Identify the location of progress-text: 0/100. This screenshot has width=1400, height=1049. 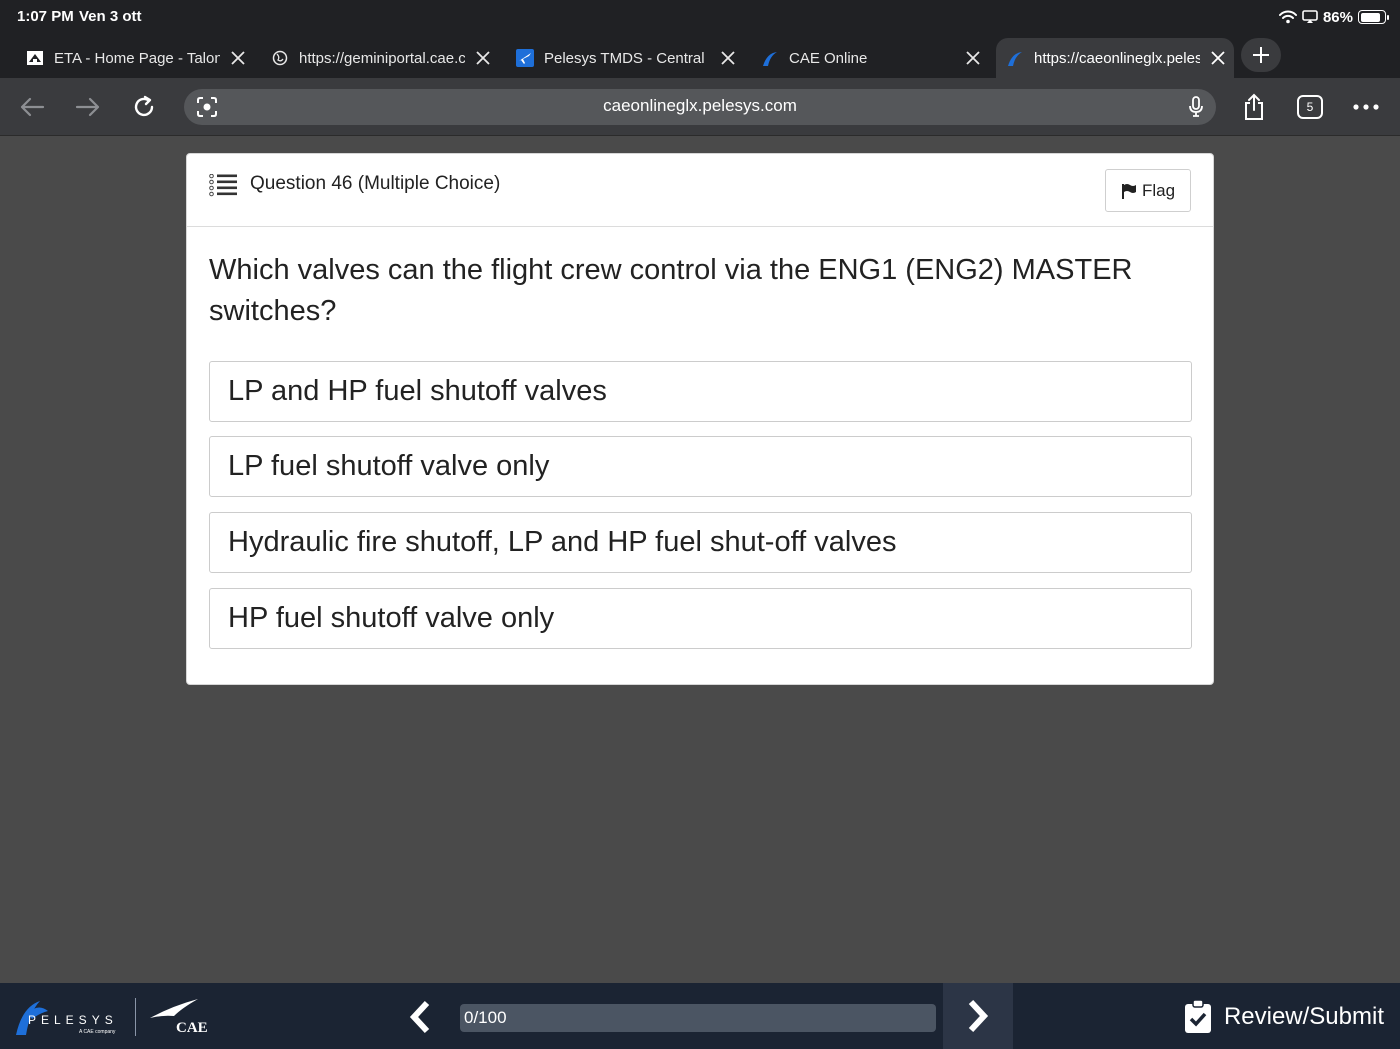
(485, 1017).